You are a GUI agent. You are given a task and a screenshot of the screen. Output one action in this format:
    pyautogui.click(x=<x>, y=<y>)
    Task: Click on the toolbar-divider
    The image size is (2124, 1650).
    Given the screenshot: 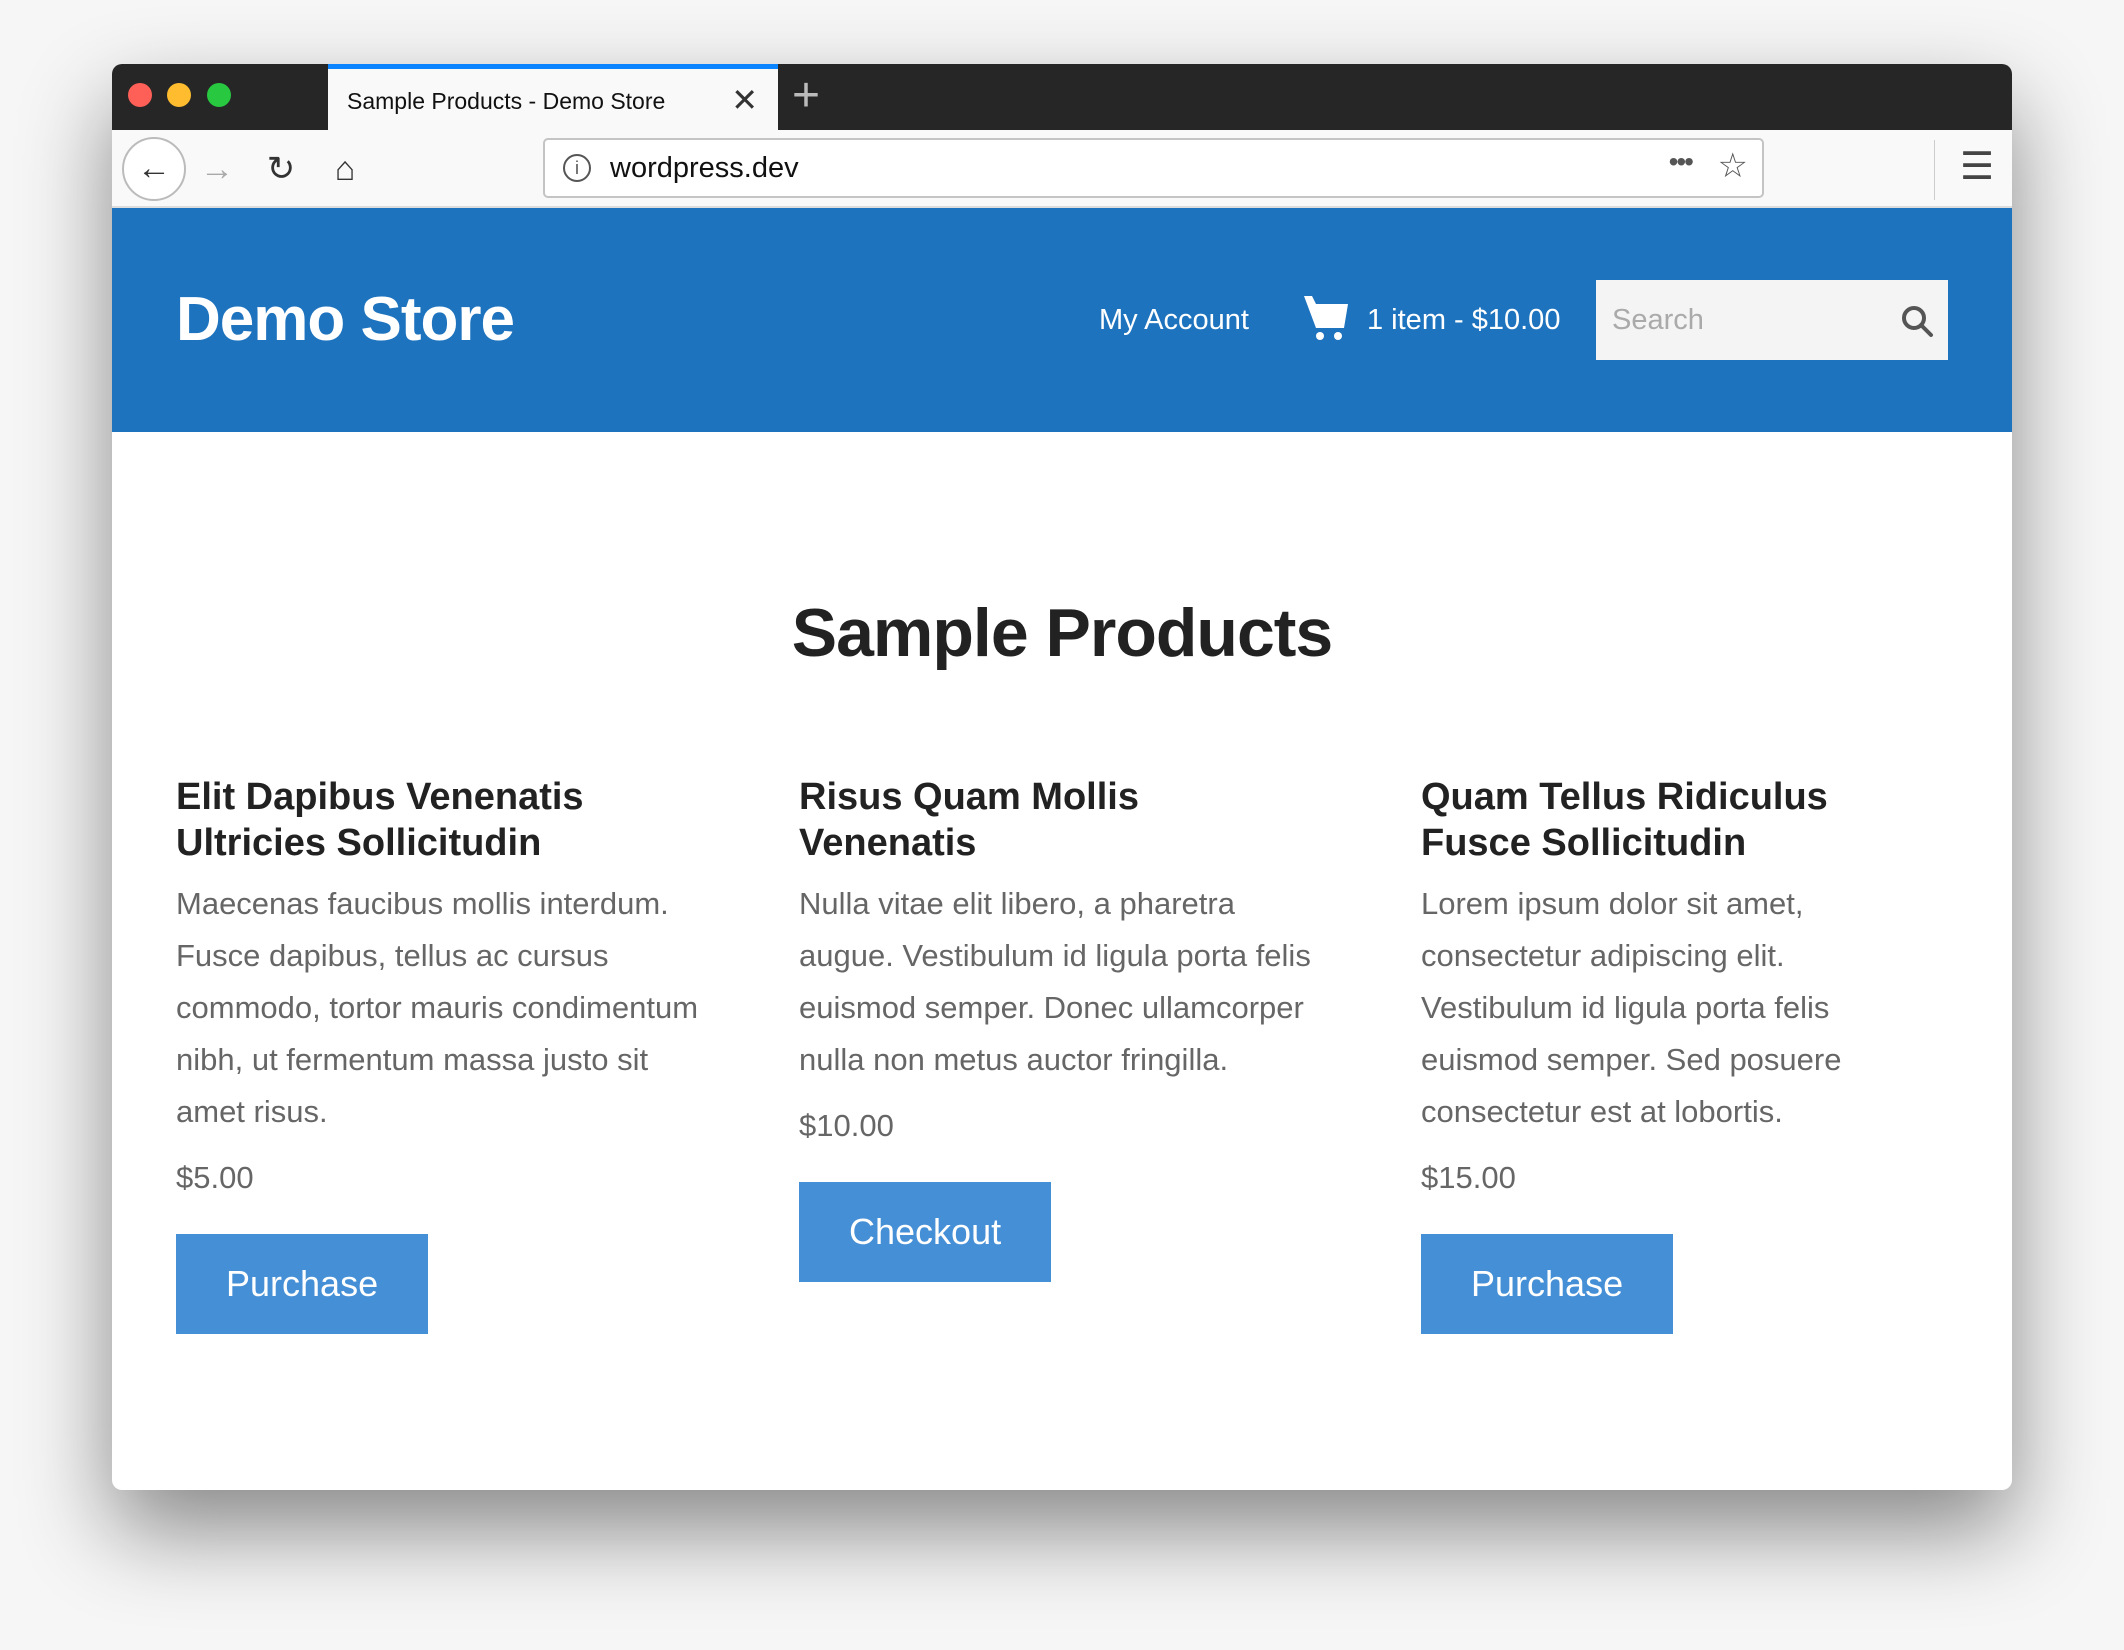 What is the action you would take?
    pyautogui.click(x=1934, y=170)
    